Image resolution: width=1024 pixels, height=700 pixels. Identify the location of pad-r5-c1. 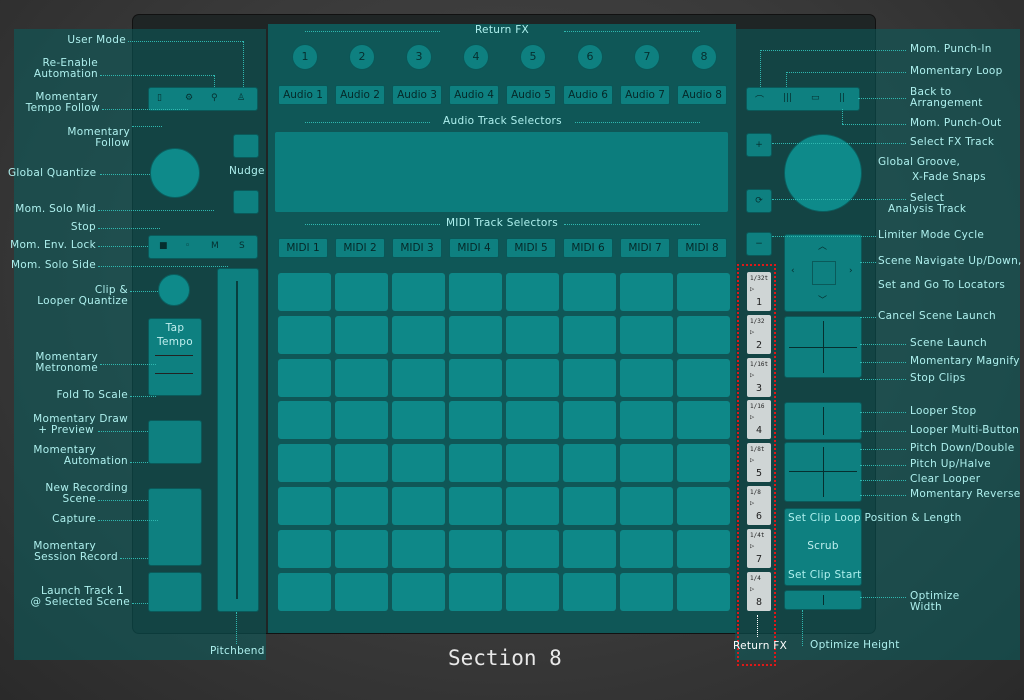
(304, 463).